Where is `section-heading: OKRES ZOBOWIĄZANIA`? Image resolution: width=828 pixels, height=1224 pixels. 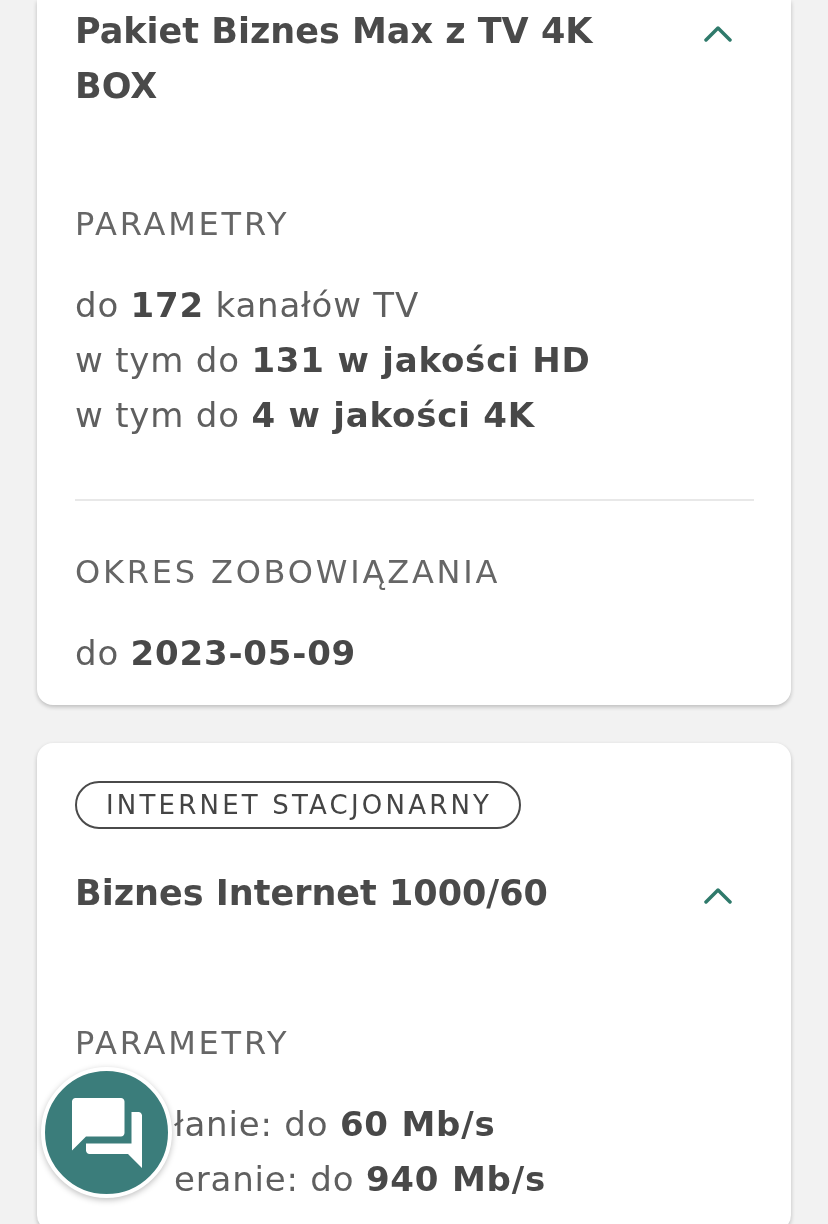
section-heading: OKRES ZOBOWIĄZANIA is located at coordinates (288, 572).